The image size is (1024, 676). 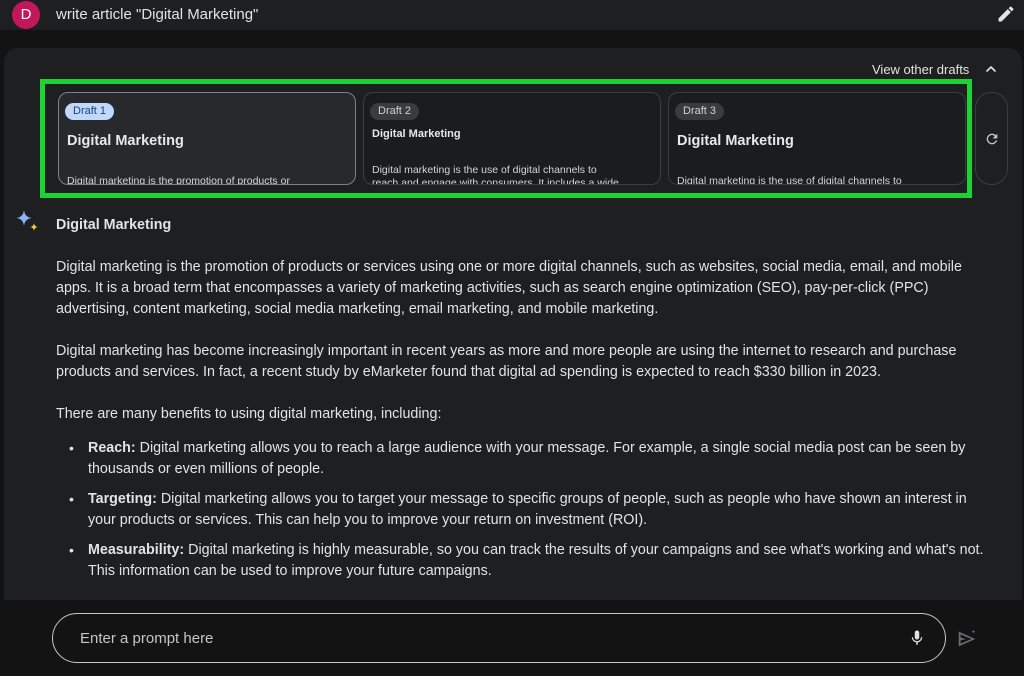 What do you see at coordinates (967, 639) in the screenshot?
I see `send-icon` at bounding box center [967, 639].